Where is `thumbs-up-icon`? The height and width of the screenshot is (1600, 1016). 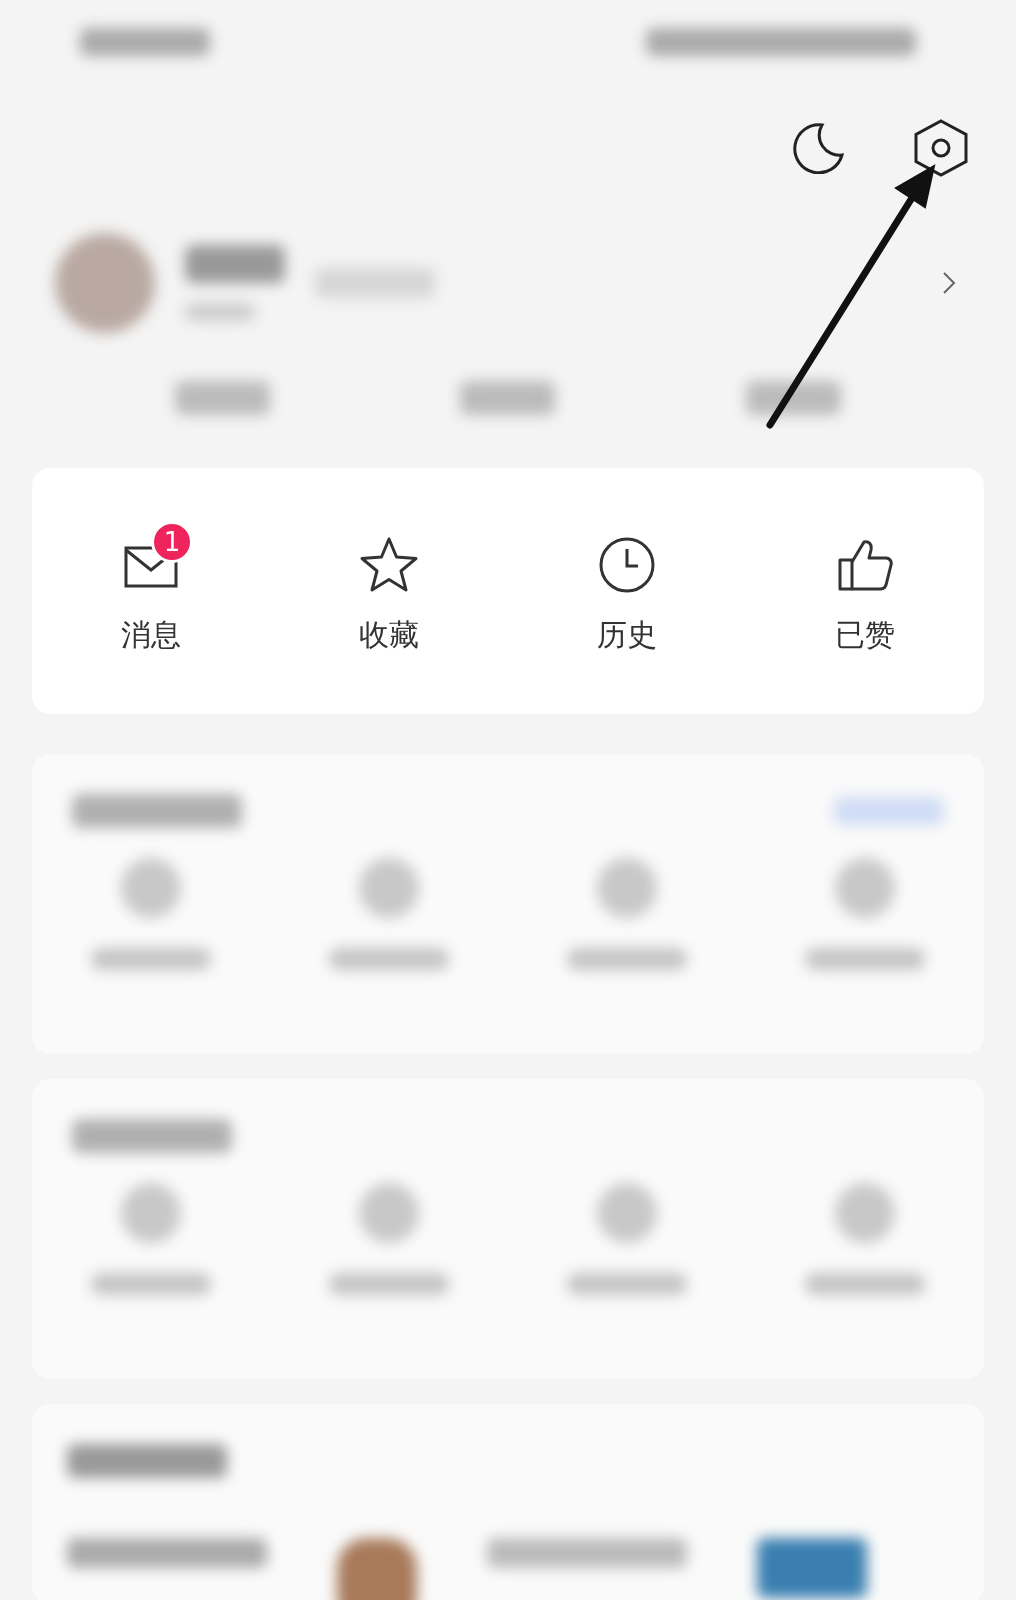
thumbs-up-icon is located at coordinates (865, 564).